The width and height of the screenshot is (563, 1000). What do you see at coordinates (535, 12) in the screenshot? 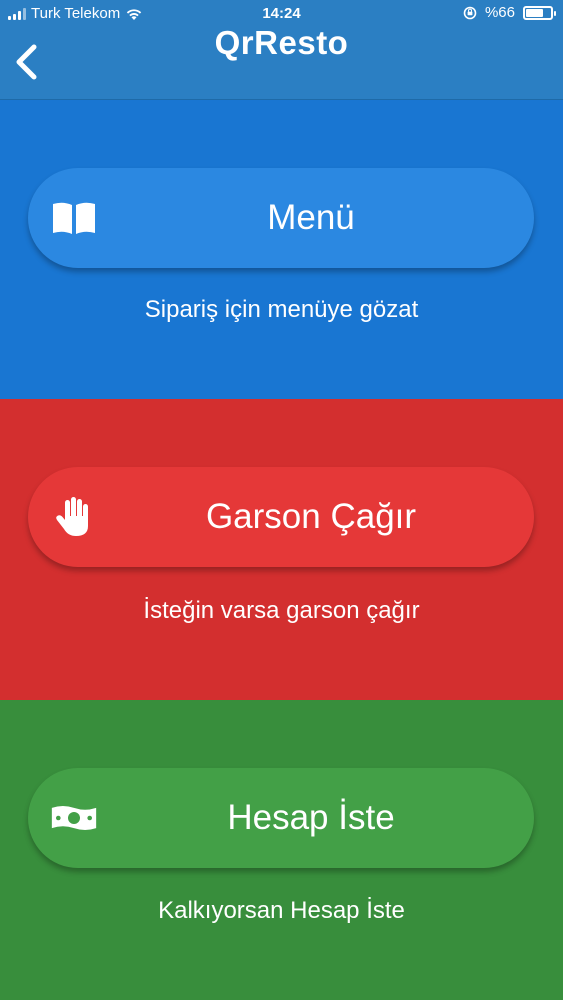
I see `battery-level-fill` at bounding box center [535, 12].